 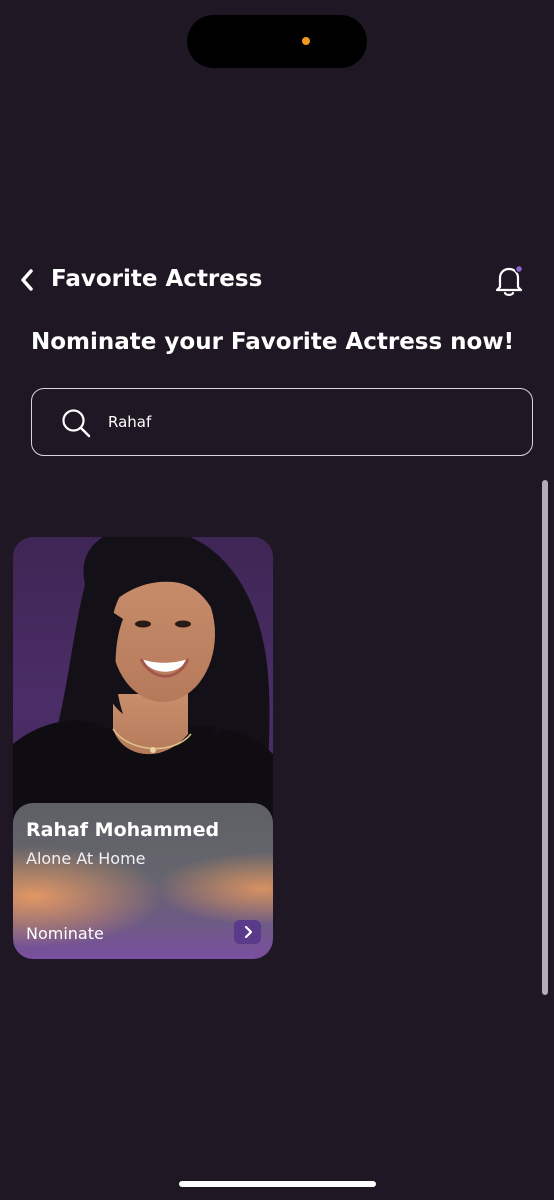 I want to click on search-input: Rahaf, so click(x=282, y=422).